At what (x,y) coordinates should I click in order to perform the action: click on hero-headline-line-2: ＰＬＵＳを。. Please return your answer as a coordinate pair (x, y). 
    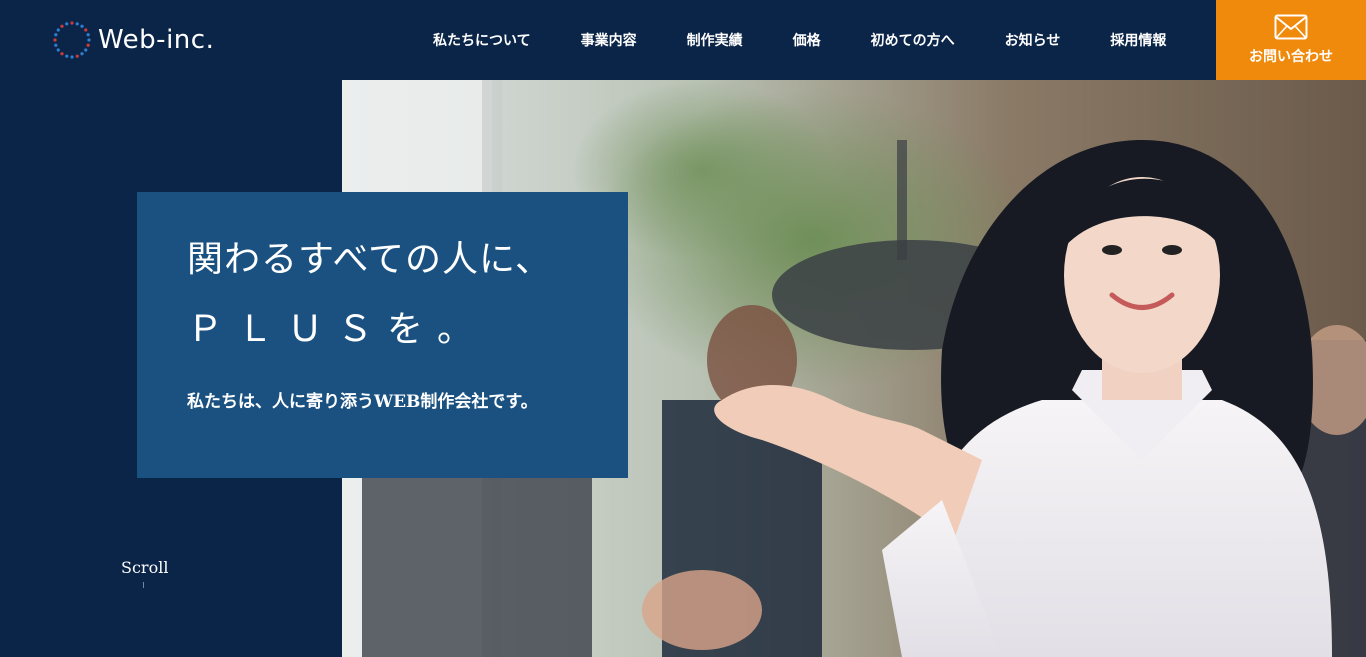
    Looking at the image, I should click on (337, 329).